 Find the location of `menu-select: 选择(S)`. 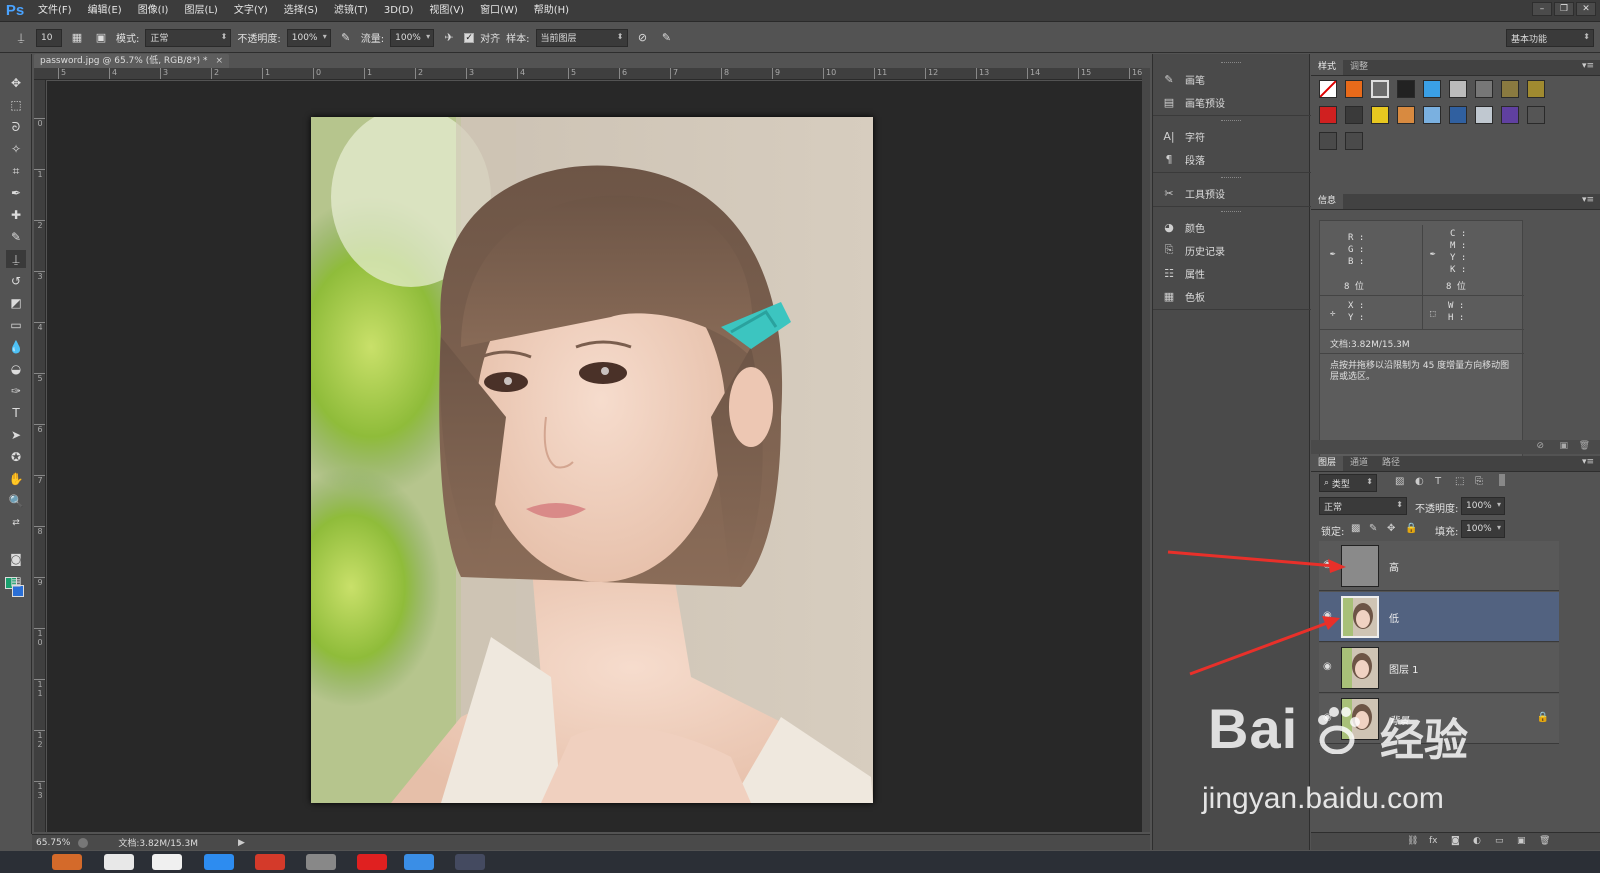

menu-select: 选择(S) is located at coordinates (301, 11).